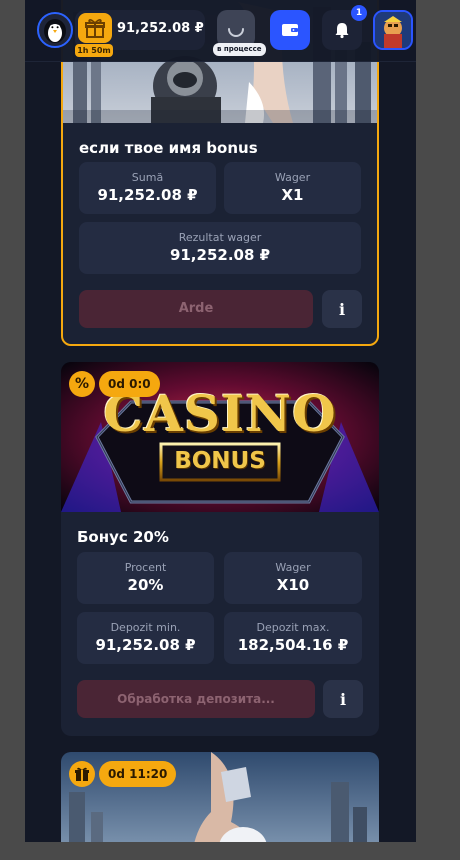 The width and height of the screenshot is (460, 860). I want to click on balance-widget: 1h 50m 91,252.08 ₽, so click(140, 33).